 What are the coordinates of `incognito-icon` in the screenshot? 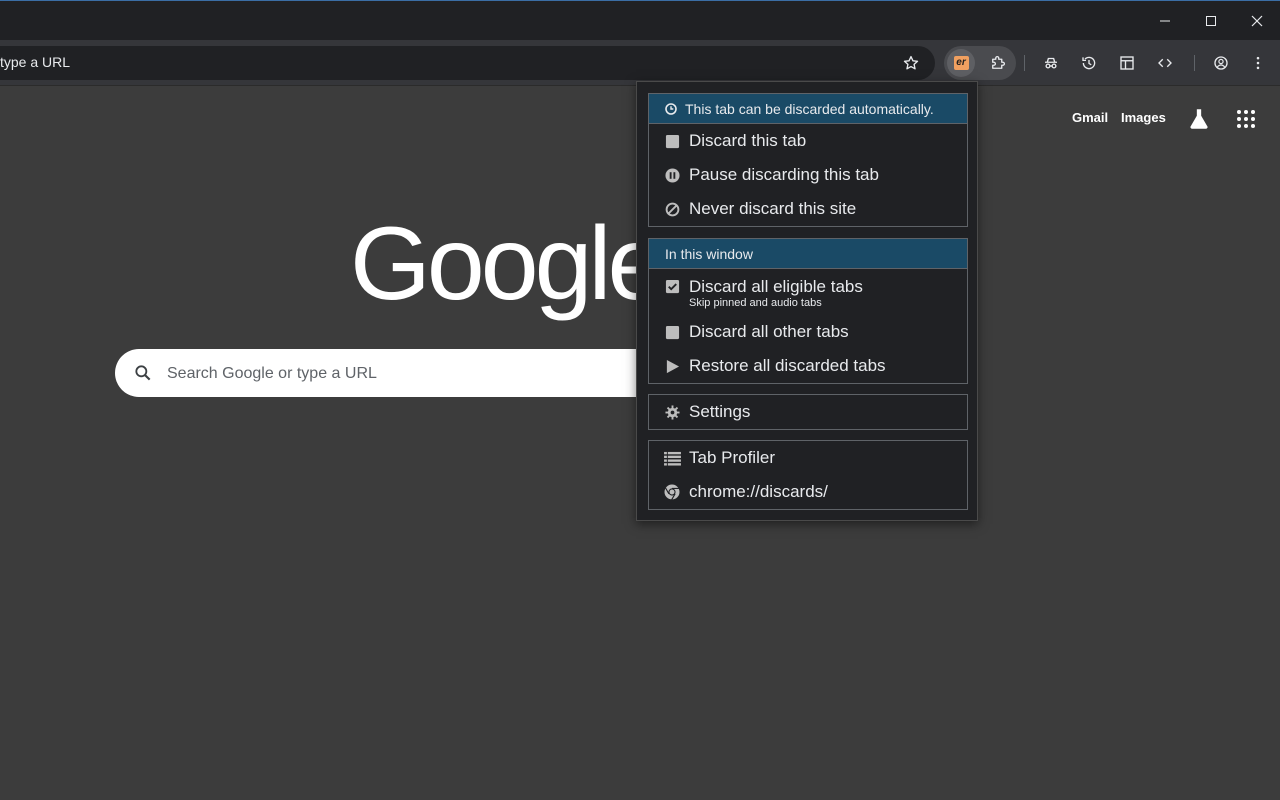 It's located at (1051, 63).